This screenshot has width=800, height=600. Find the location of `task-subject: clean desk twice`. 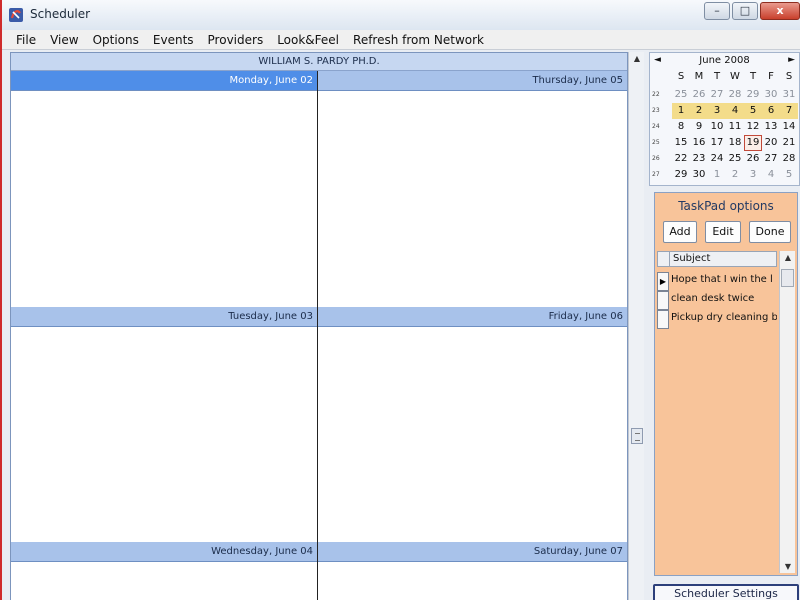

task-subject: clean desk twice is located at coordinates (724, 298).